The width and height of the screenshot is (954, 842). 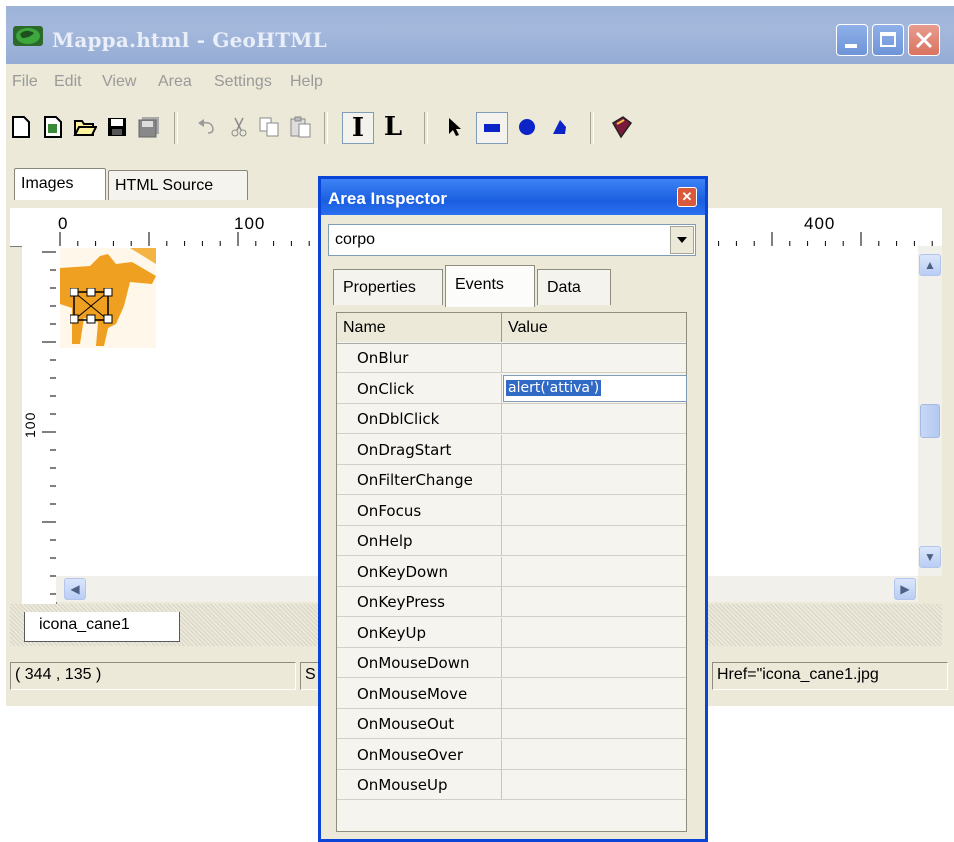 I want to click on maximize-button, so click(x=888, y=40).